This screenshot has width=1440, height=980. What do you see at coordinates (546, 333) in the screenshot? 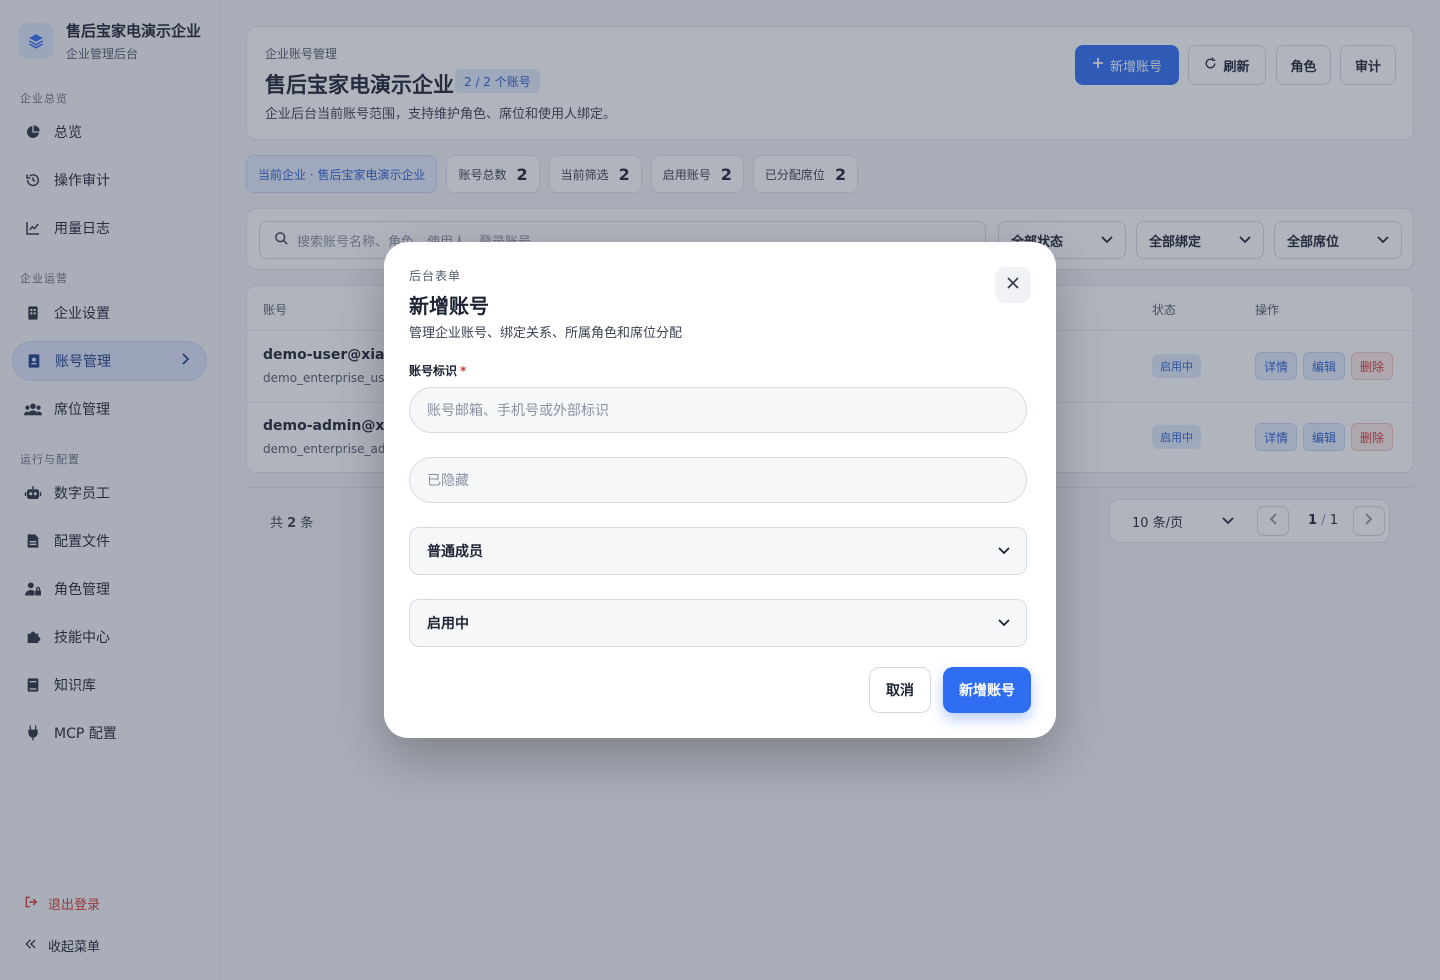
I see `dialog-subtitle: 管理企业账号、绑定关系、所属角色和席位分配` at bounding box center [546, 333].